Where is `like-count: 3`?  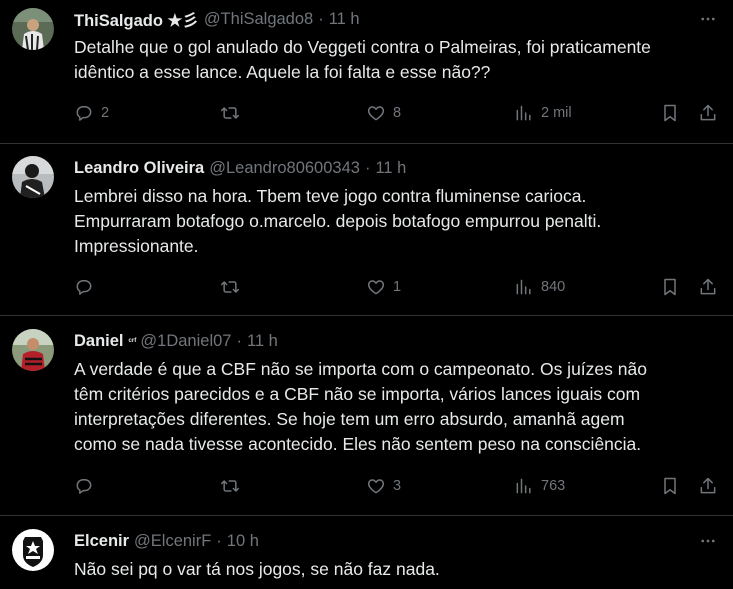 like-count: 3 is located at coordinates (397, 486).